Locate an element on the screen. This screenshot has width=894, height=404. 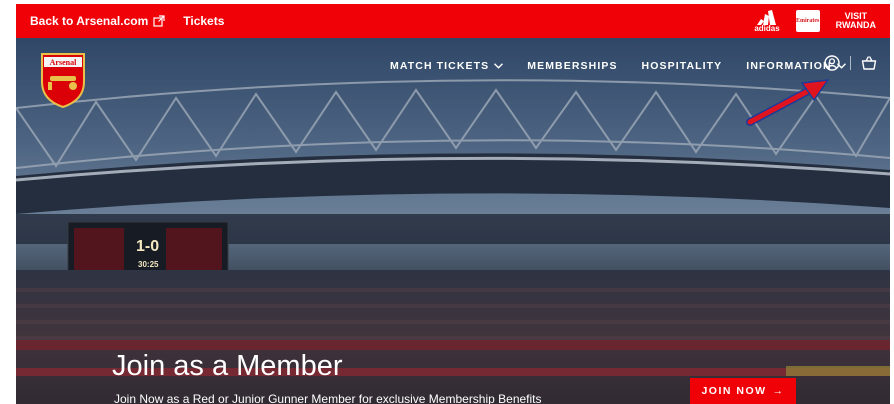
sponsor-logos: adidas Emirates VISIT RWANDA is located at coordinates (815, 21).